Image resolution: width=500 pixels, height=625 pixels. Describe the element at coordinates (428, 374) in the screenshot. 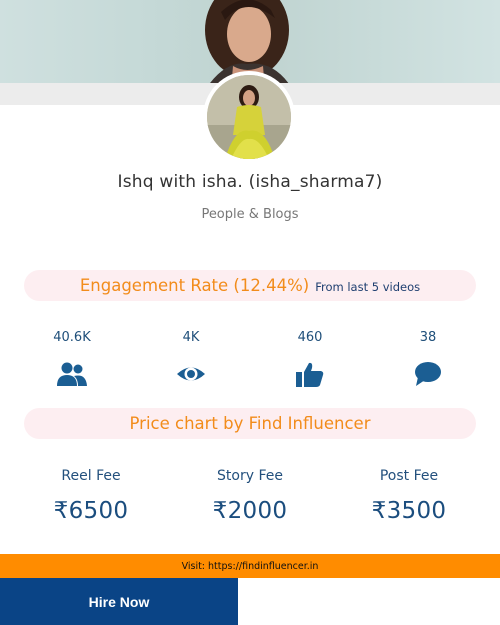

I see `comment-icon` at that location.